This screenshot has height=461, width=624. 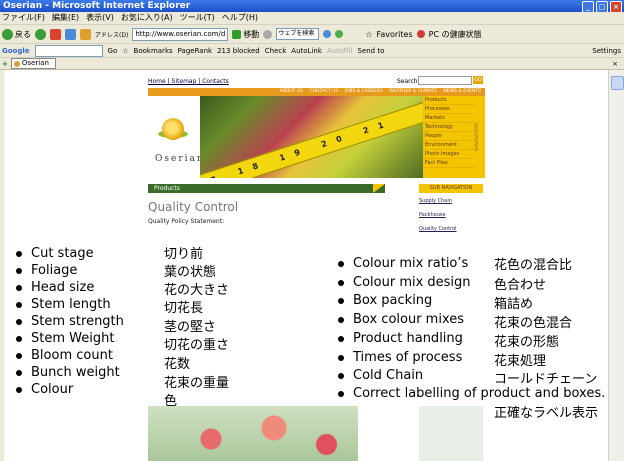 What do you see at coordinates (70, 34) in the screenshot?
I see `refresh-button` at bounding box center [70, 34].